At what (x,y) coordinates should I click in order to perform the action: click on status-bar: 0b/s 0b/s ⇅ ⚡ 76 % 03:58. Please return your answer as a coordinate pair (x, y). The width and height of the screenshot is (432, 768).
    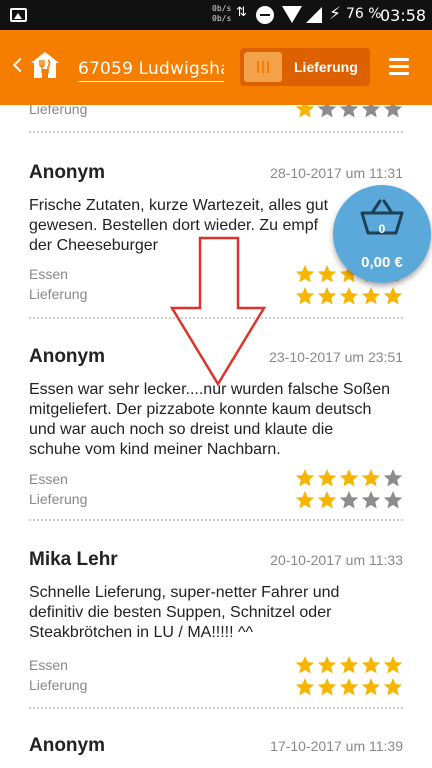
    Looking at the image, I should click on (216, 15).